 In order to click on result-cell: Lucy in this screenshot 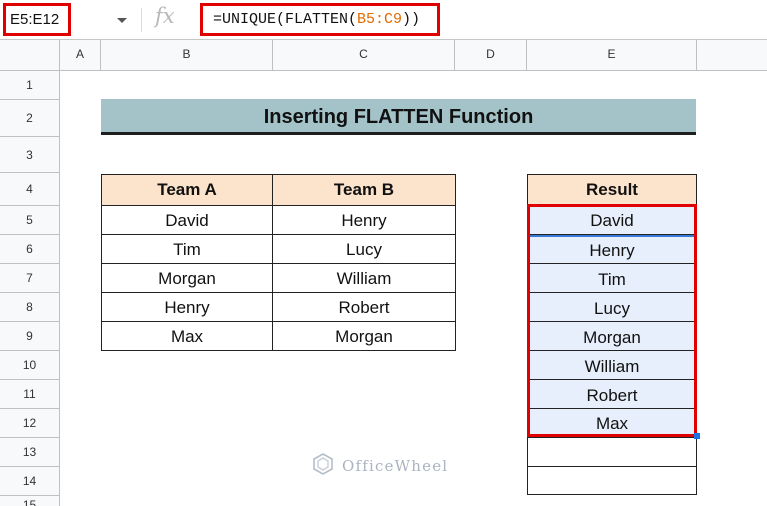, I will do `click(612, 307)`.